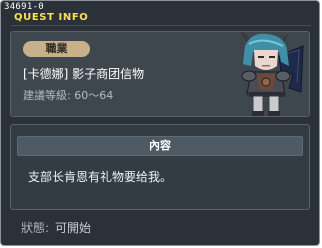 The image size is (322, 248). I want to click on recommended-level: 建議等級: 60～64, so click(68, 95).